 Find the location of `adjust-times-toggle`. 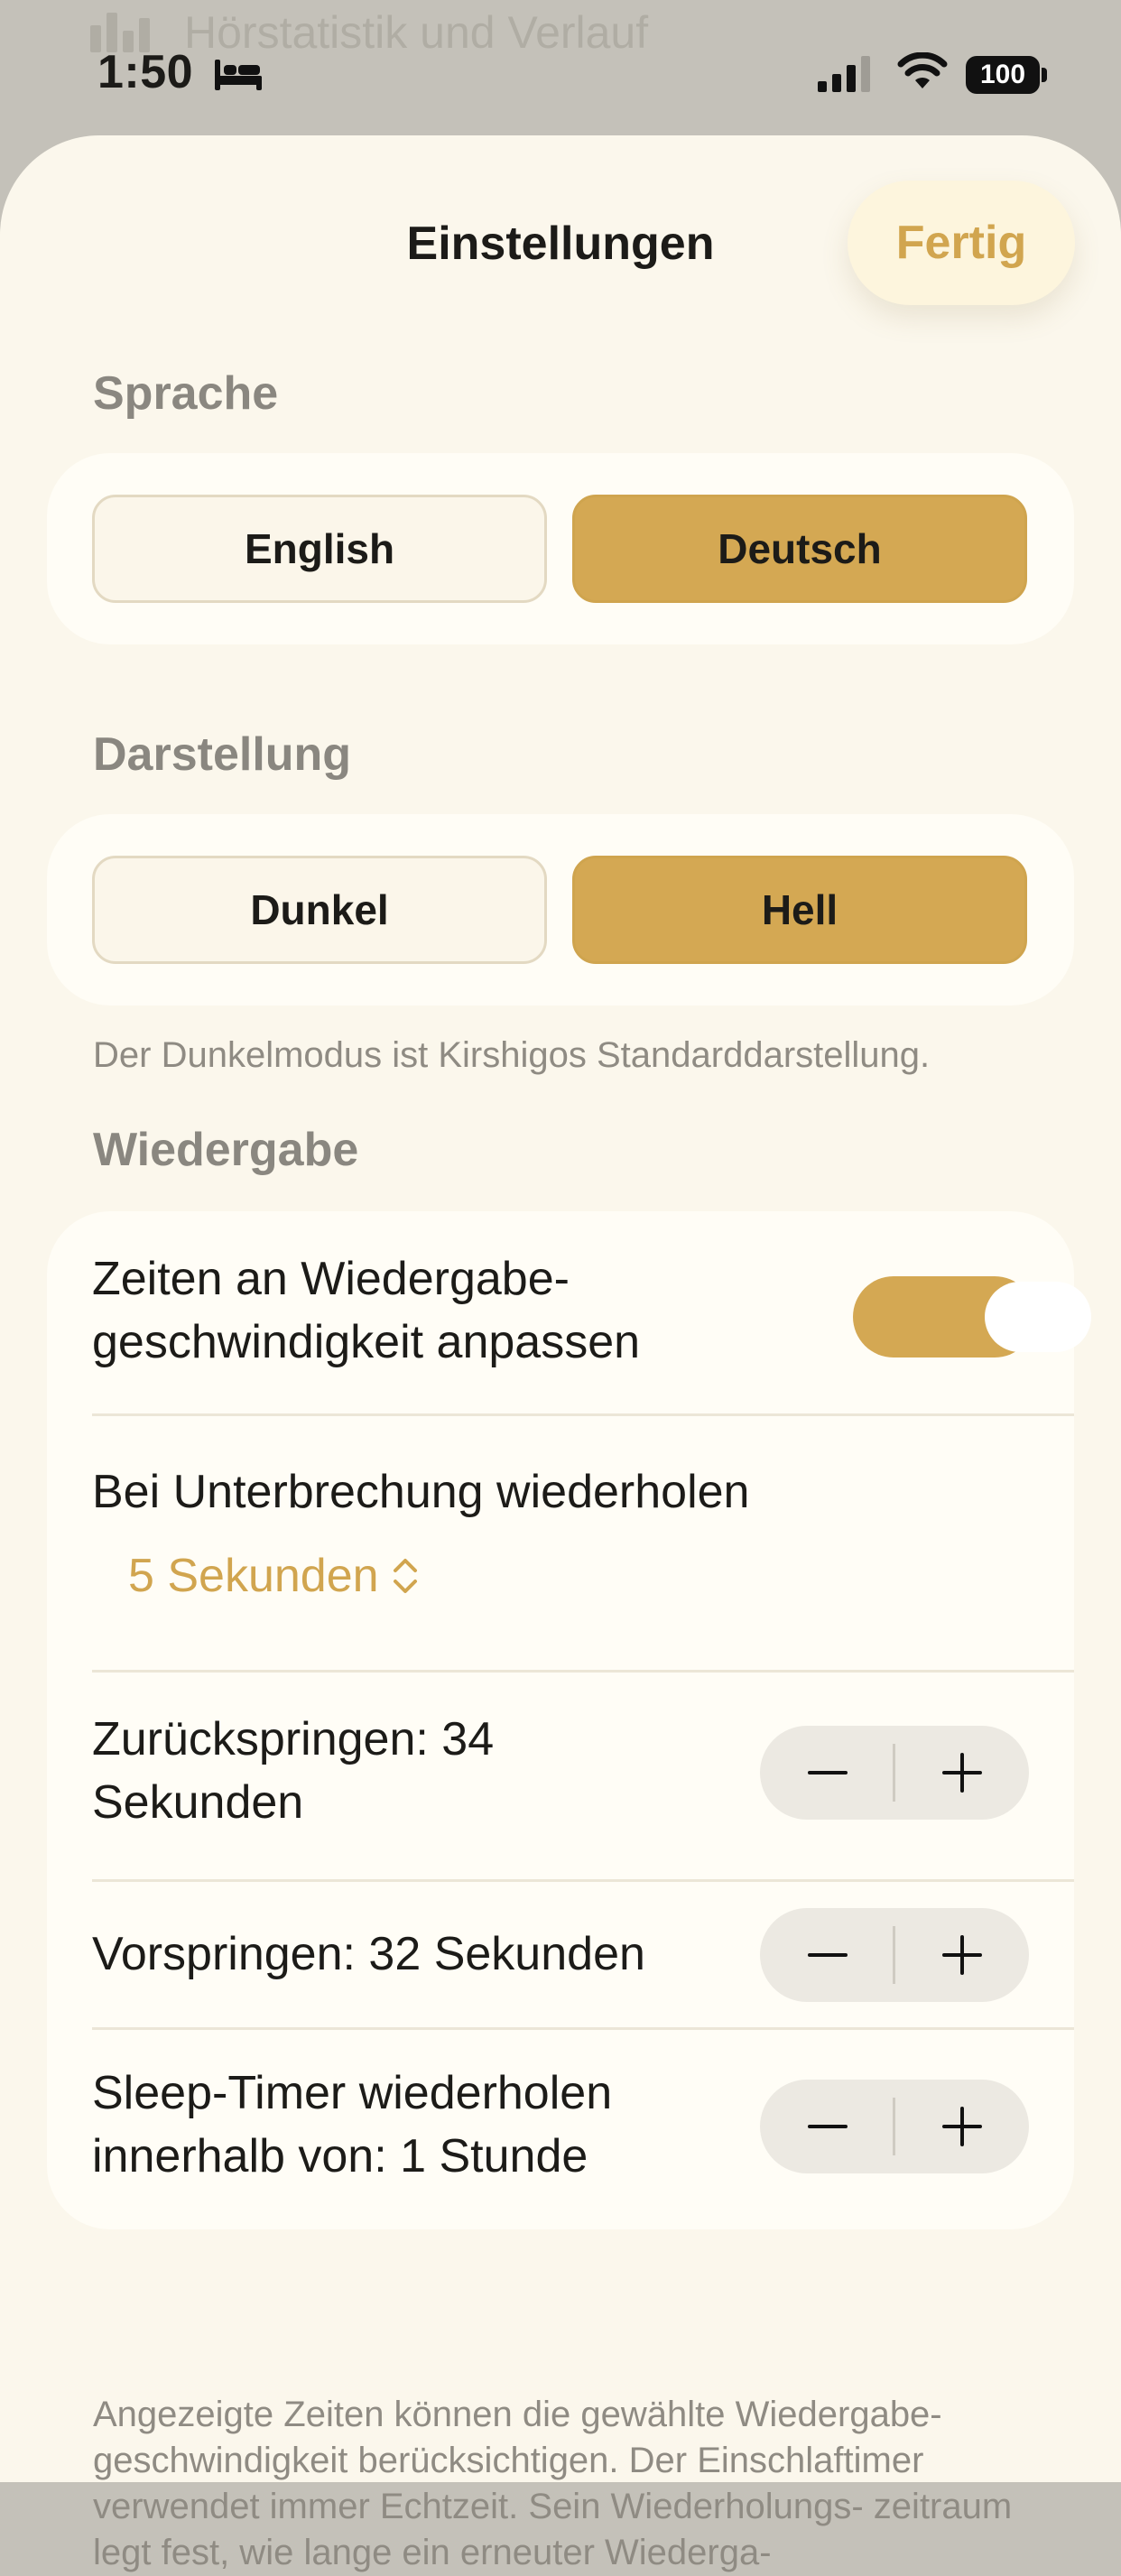

adjust-times-toggle is located at coordinates (972, 1316).